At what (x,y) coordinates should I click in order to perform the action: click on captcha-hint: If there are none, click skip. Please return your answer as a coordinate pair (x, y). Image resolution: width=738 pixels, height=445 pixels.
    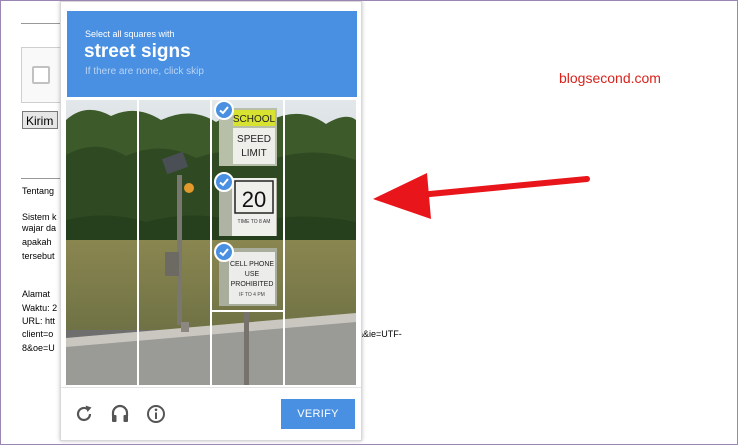
    Looking at the image, I should click on (144, 71).